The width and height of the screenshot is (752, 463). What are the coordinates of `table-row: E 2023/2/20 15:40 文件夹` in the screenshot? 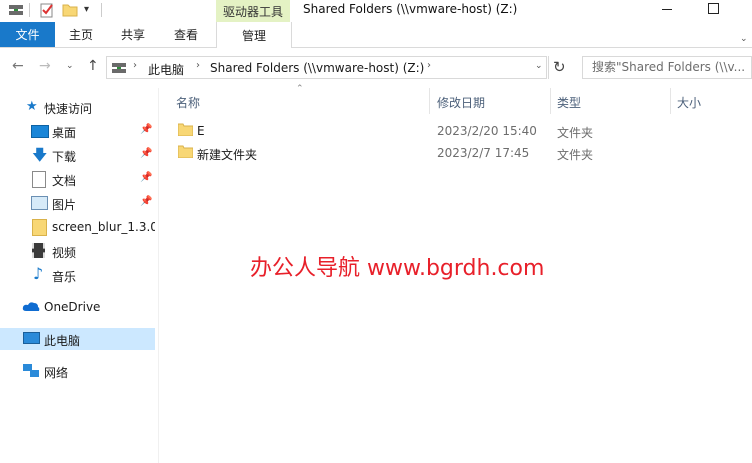 It's located at (456, 131).